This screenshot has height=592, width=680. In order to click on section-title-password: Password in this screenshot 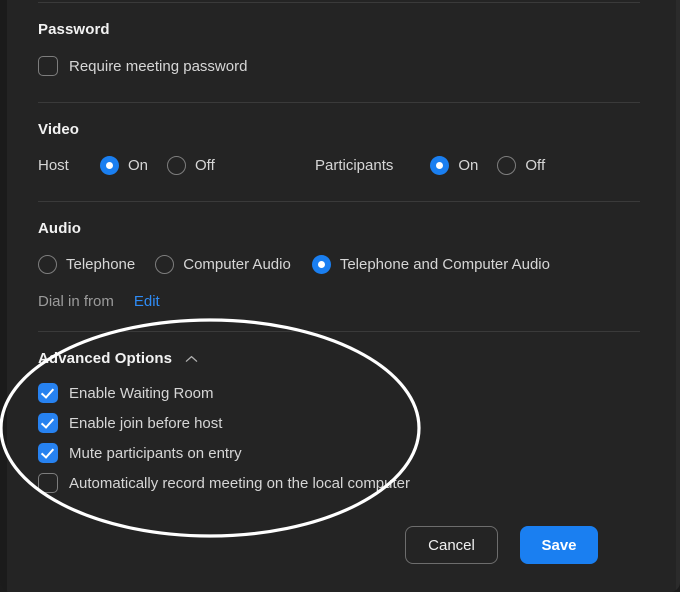, I will do `click(74, 29)`.